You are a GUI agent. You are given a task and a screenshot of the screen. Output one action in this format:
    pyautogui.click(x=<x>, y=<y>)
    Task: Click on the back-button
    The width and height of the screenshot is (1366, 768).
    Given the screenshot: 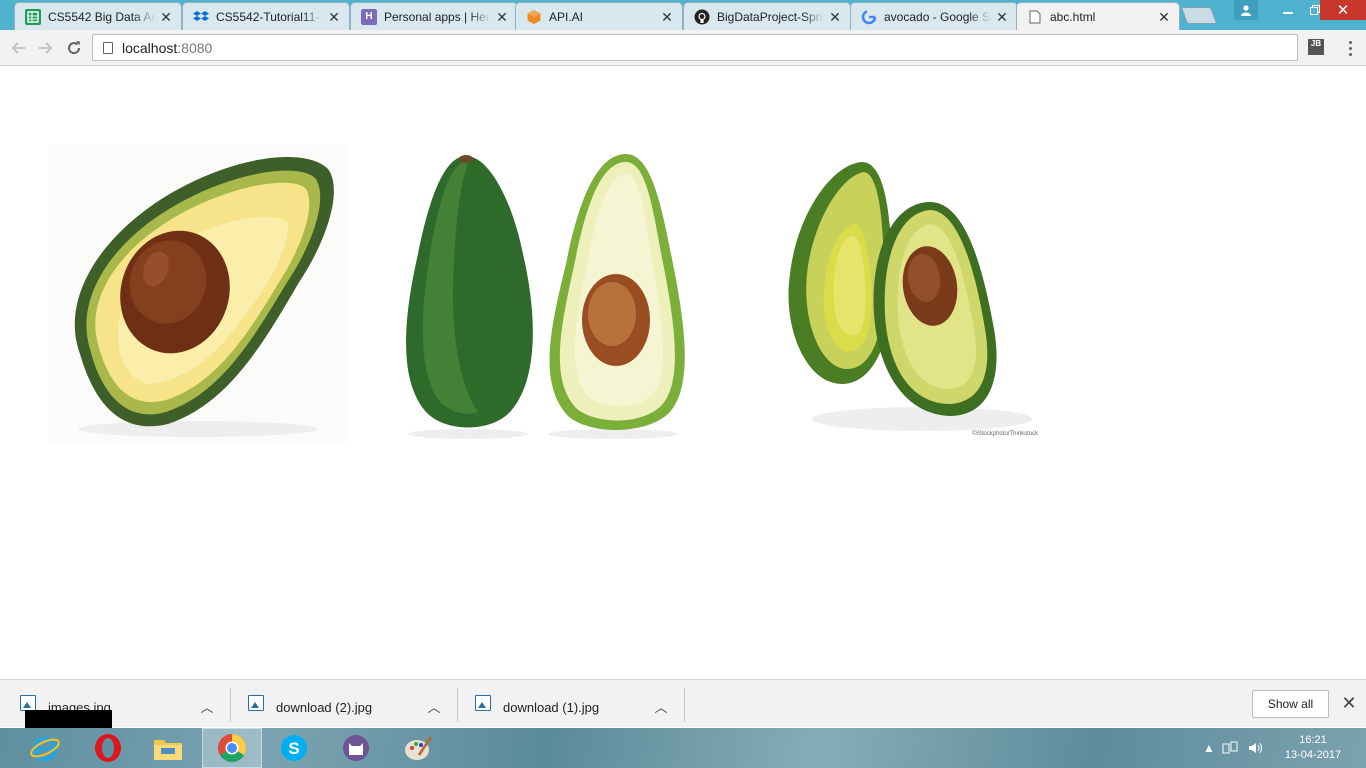 What is the action you would take?
    pyautogui.click(x=18, y=48)
    